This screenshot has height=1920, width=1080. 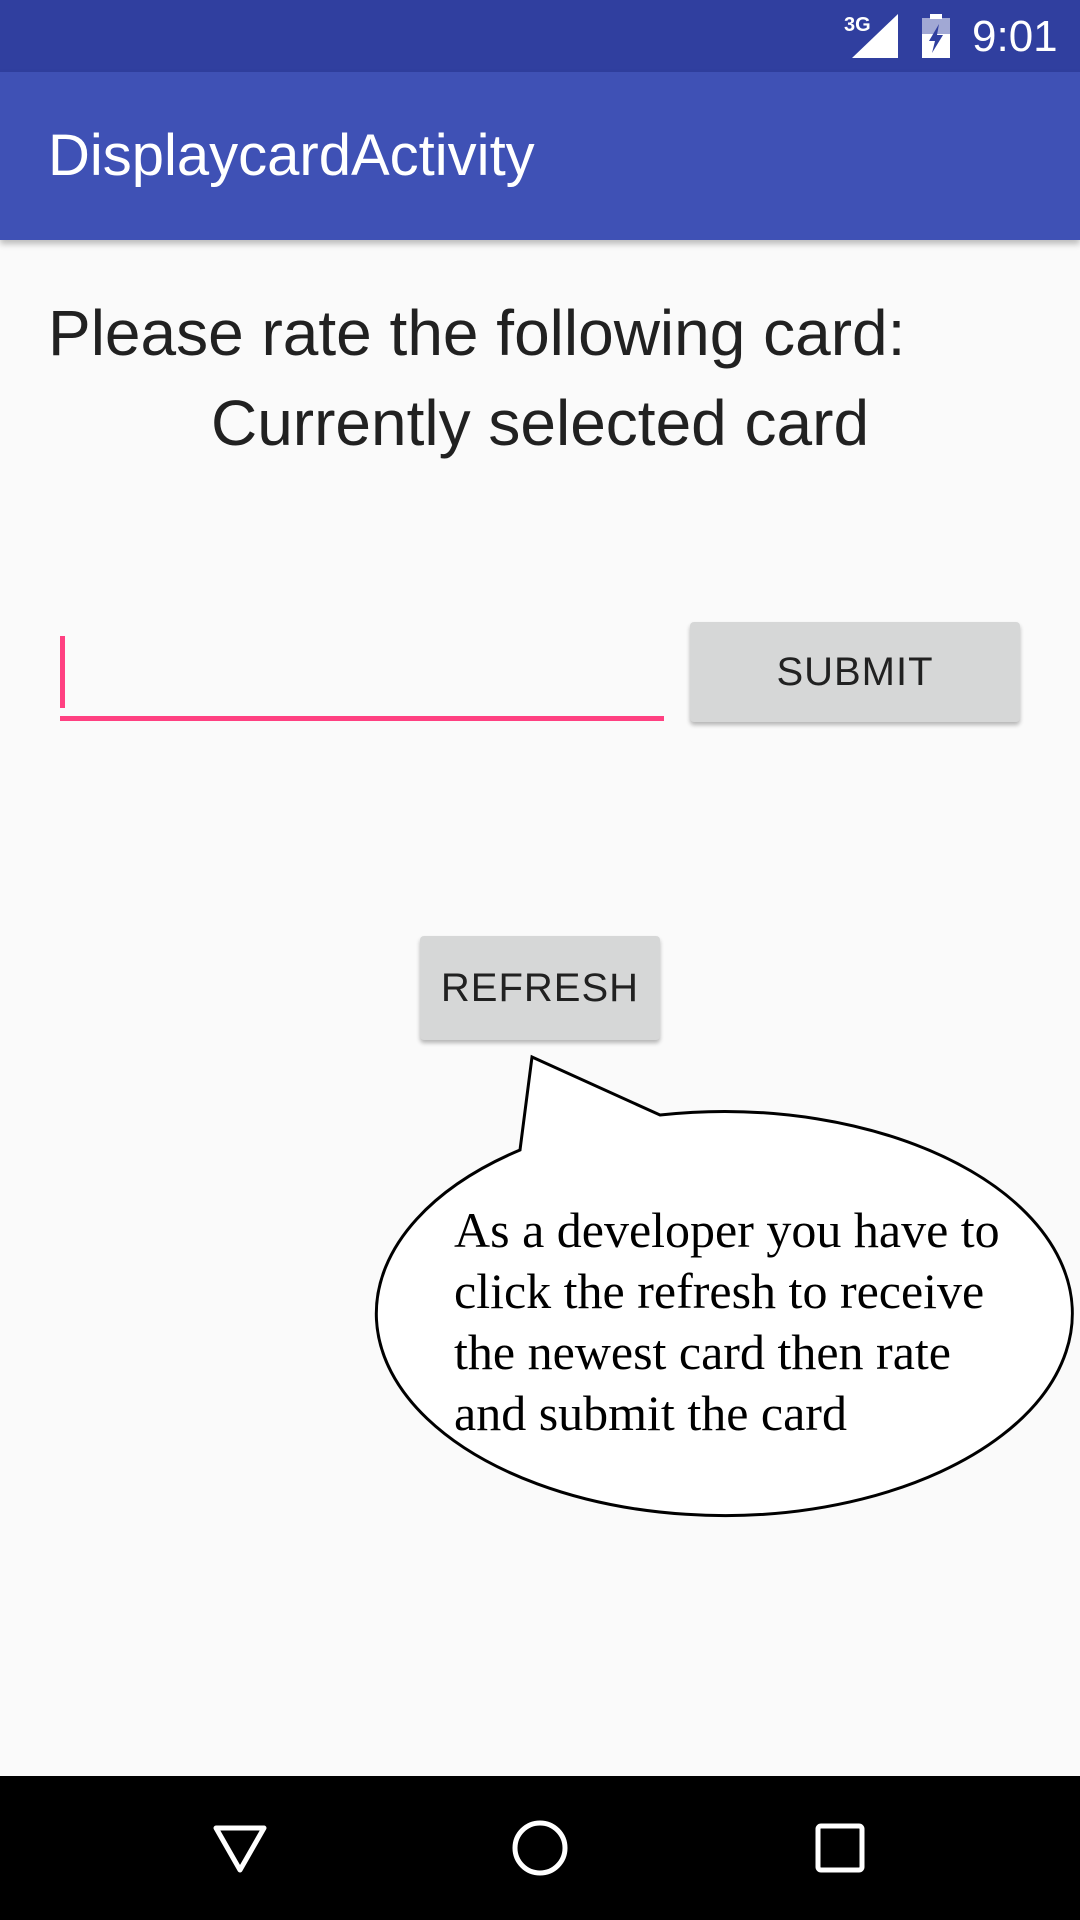 What do you see at coordinates (540, 36) in the screenshot?
I see `status-bar: 3G 9:01` at bounding box center [540, 36].